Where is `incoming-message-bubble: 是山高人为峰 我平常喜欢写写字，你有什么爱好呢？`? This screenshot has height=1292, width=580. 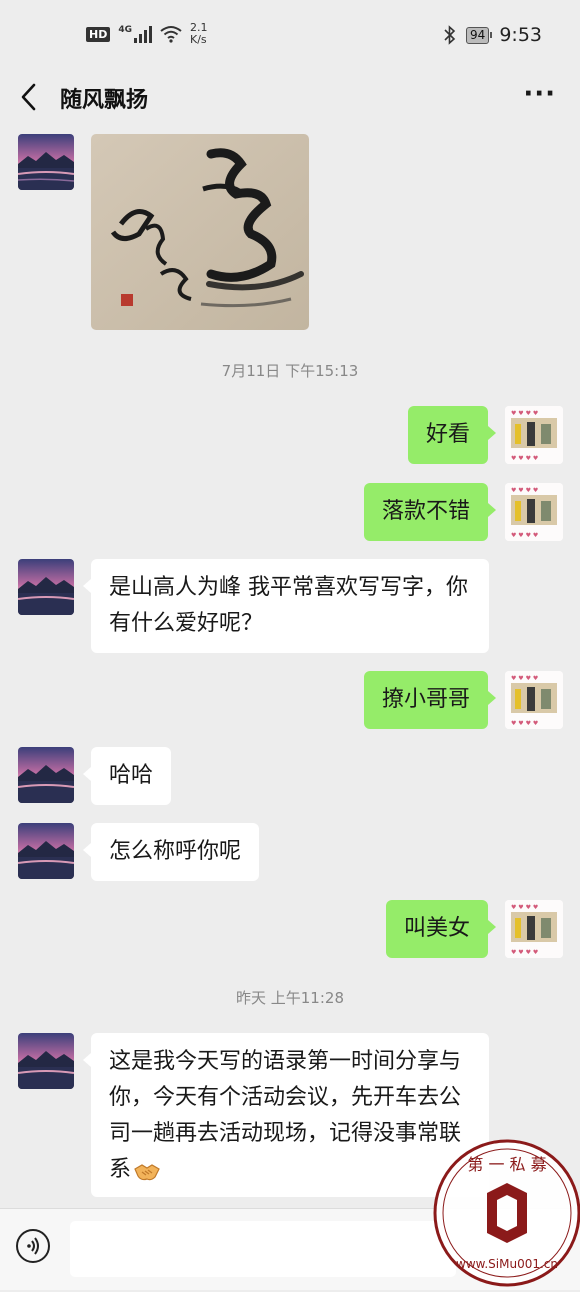 incoming-message-bubble: 是山高人为峰 我平常喜欢写写字，你有什么爱好呢？ is located at coordinates (286, 606).